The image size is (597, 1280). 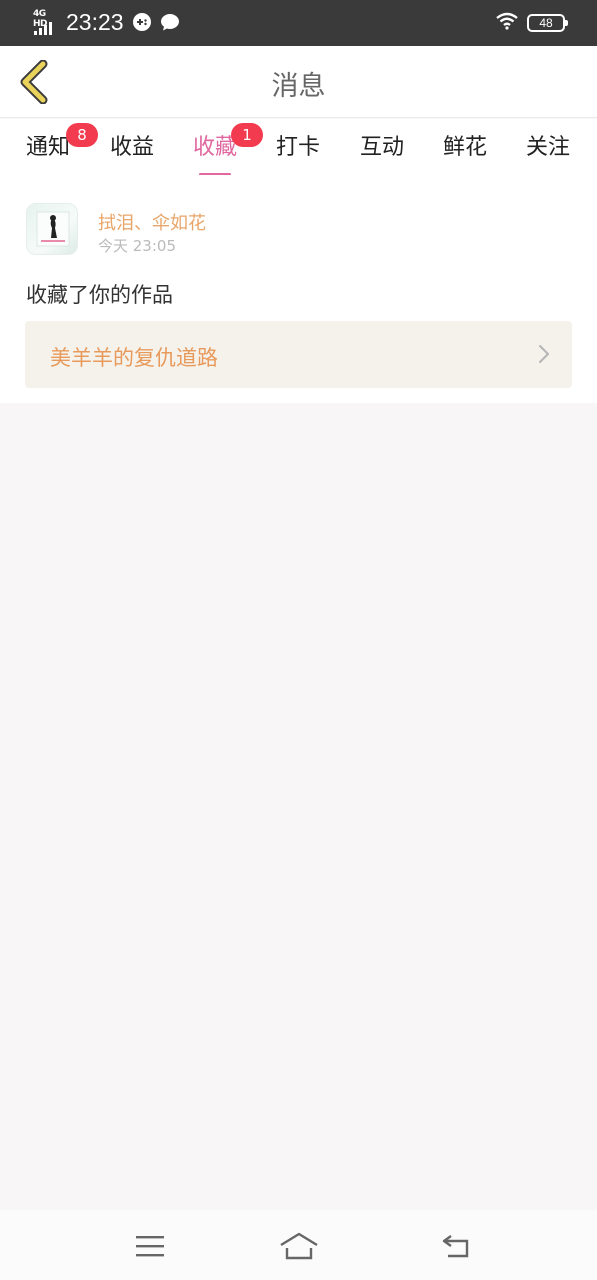 I want to click on tab-label: 收藏, so click(x=214, y=147).